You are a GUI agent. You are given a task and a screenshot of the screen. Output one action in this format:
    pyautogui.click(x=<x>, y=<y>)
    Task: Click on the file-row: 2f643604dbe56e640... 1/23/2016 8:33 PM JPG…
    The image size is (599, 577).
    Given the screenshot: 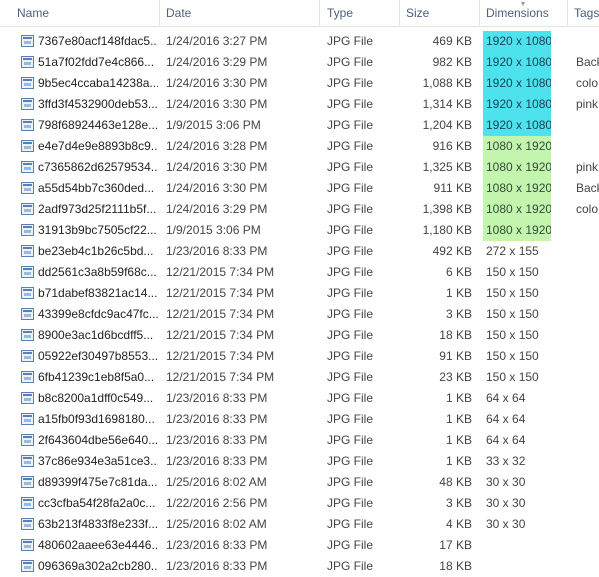 What is the action you would take?
    pyautogui.click(x=299, y=440)
    